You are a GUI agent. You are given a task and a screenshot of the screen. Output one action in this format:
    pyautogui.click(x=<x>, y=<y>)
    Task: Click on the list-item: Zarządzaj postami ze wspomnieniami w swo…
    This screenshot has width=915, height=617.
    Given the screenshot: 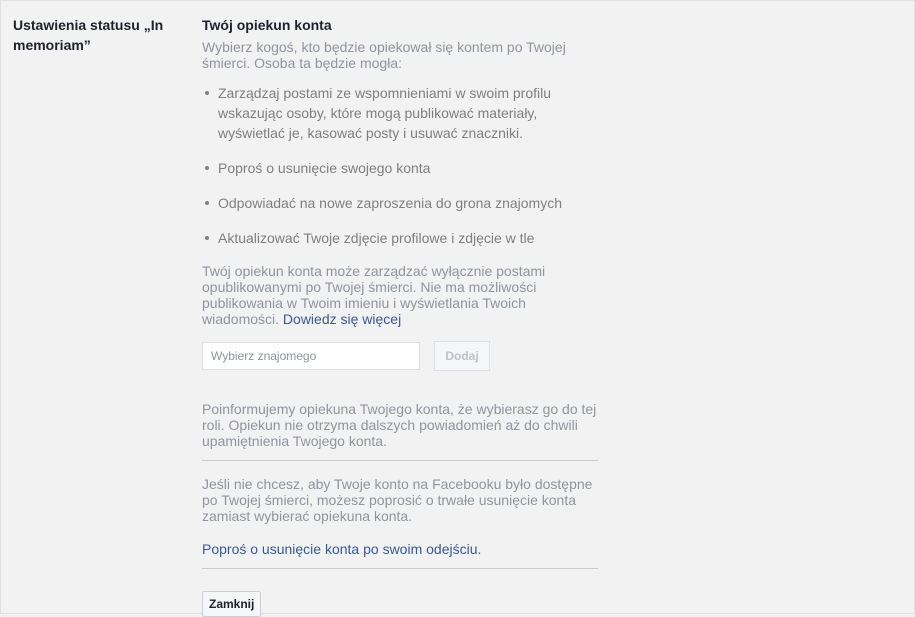 What is the action you would take?
    pyautogui.click(x=402, y=113)
    